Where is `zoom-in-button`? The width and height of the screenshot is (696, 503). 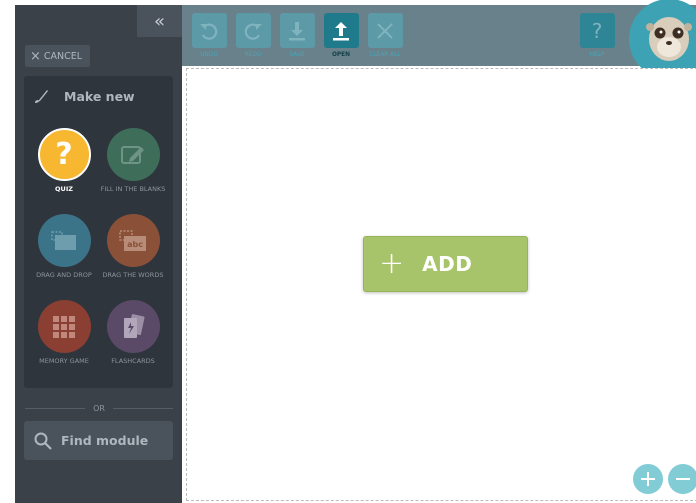
zoom-in-button is located at coordinates (648, 479).